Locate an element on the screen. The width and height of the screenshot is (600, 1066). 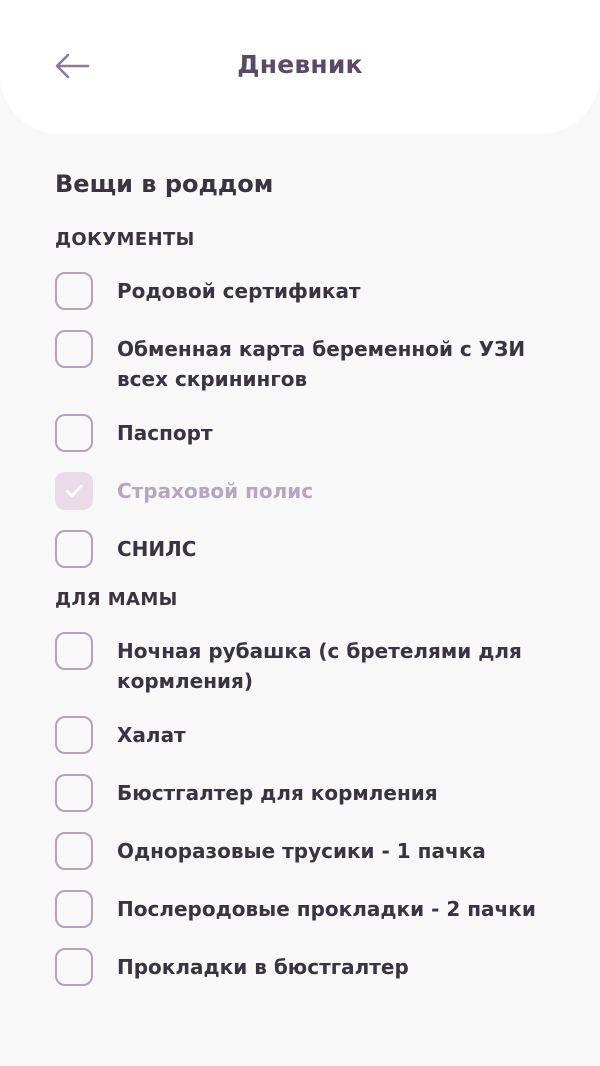
check-icon is located at coordinates (74, 491).